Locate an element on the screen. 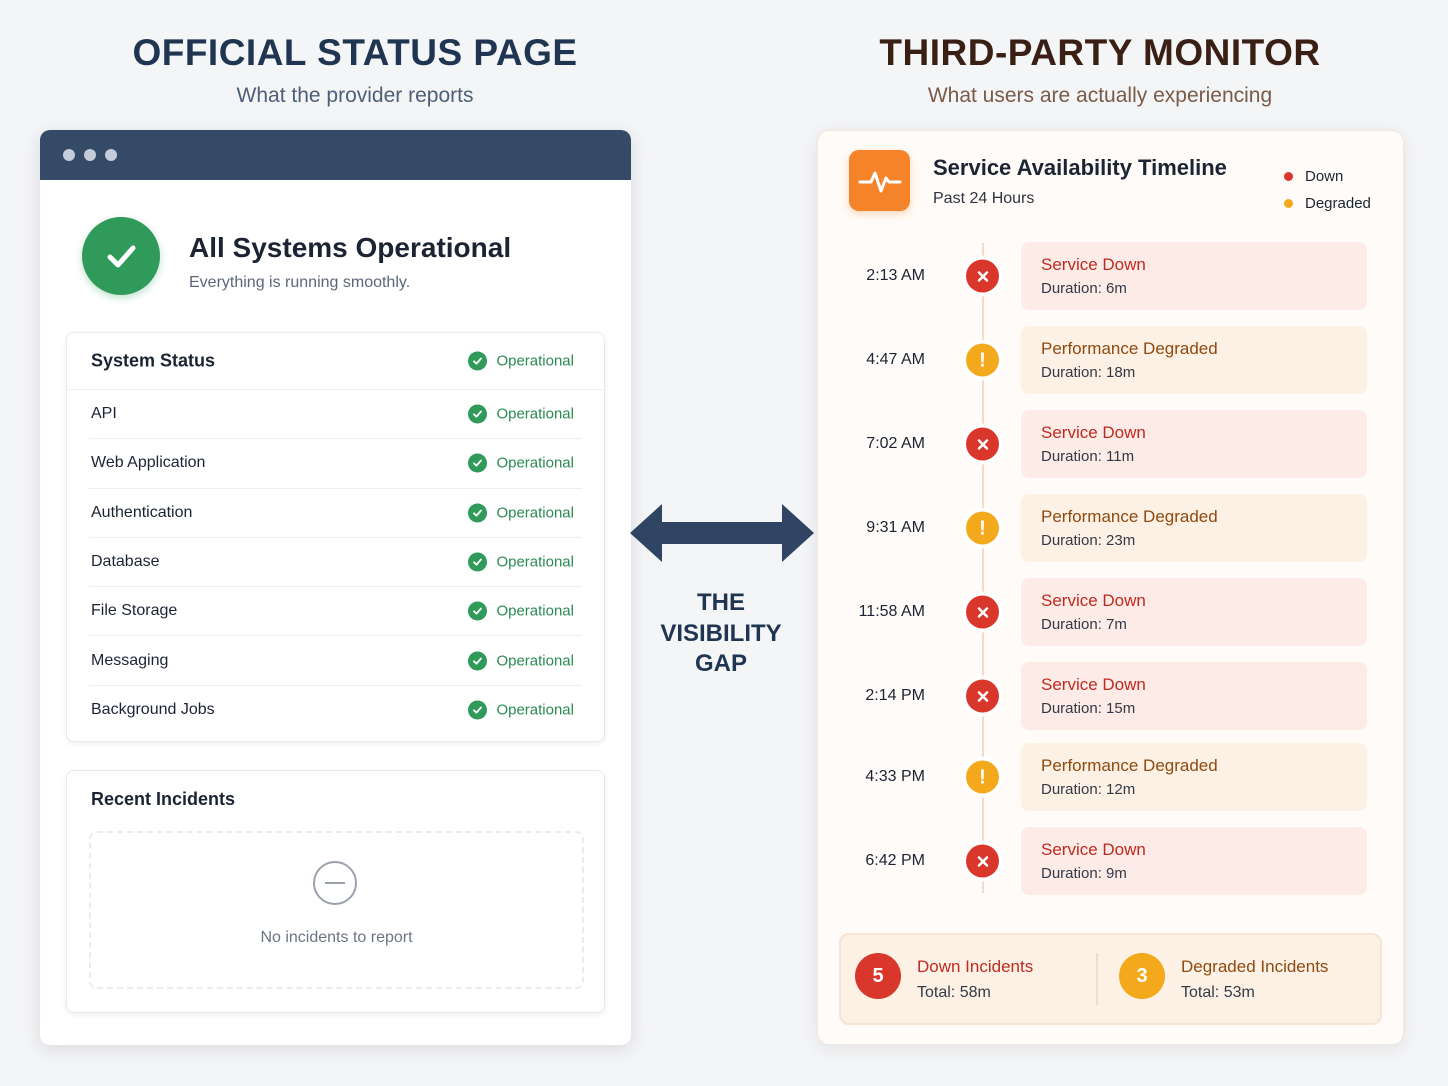 The height and width of the screenshot is (1086, 1448). component-name: Messaging is located at coordinates (130, 660).